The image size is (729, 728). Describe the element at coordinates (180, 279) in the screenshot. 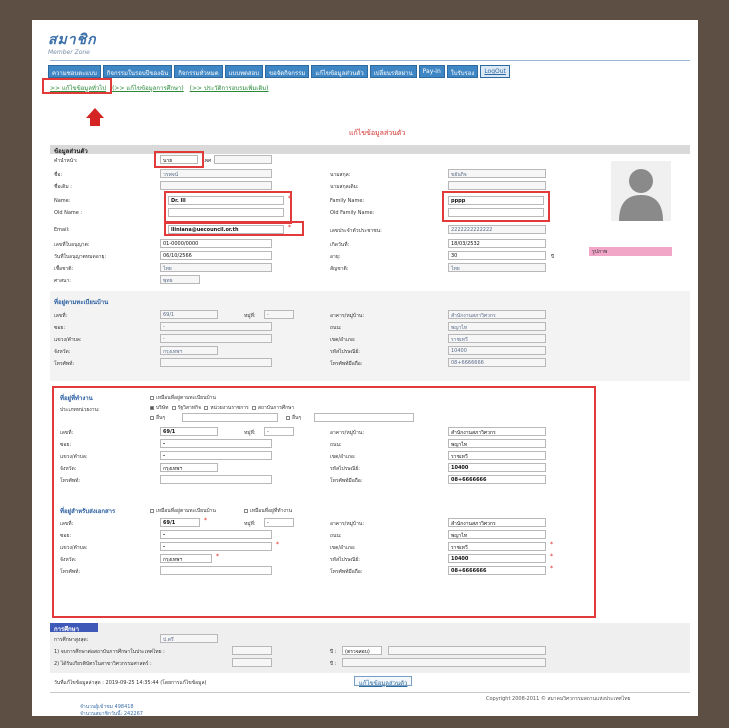

I see `religion-field: พุทธ` at that location.